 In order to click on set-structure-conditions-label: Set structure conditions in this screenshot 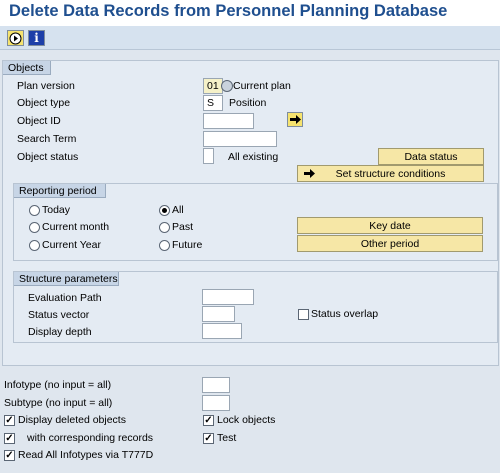, I will do `click(390, 174)`.